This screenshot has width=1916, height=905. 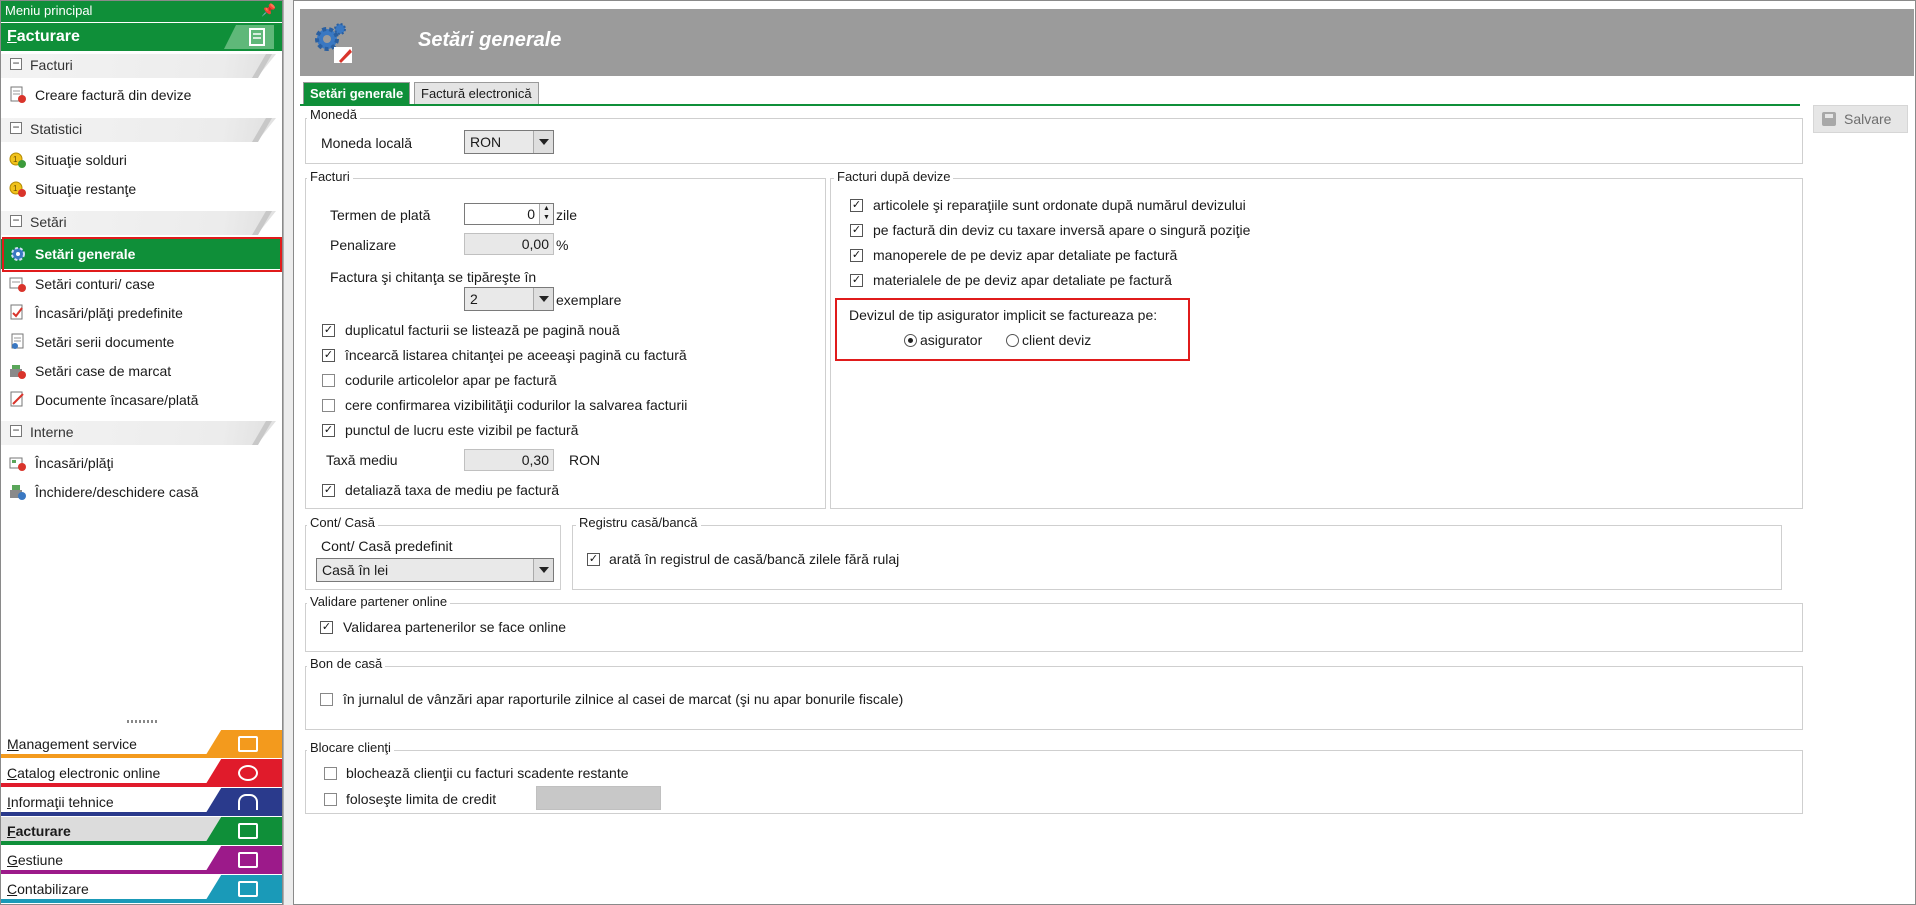 What do you see at coordinates (585, 460) in the screenshot?
I see `taxa-mediu-unit: RON` at bounding box center [585, 460].